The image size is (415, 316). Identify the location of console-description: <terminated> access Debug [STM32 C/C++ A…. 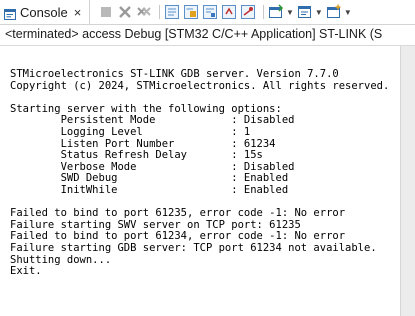
(207, 35).